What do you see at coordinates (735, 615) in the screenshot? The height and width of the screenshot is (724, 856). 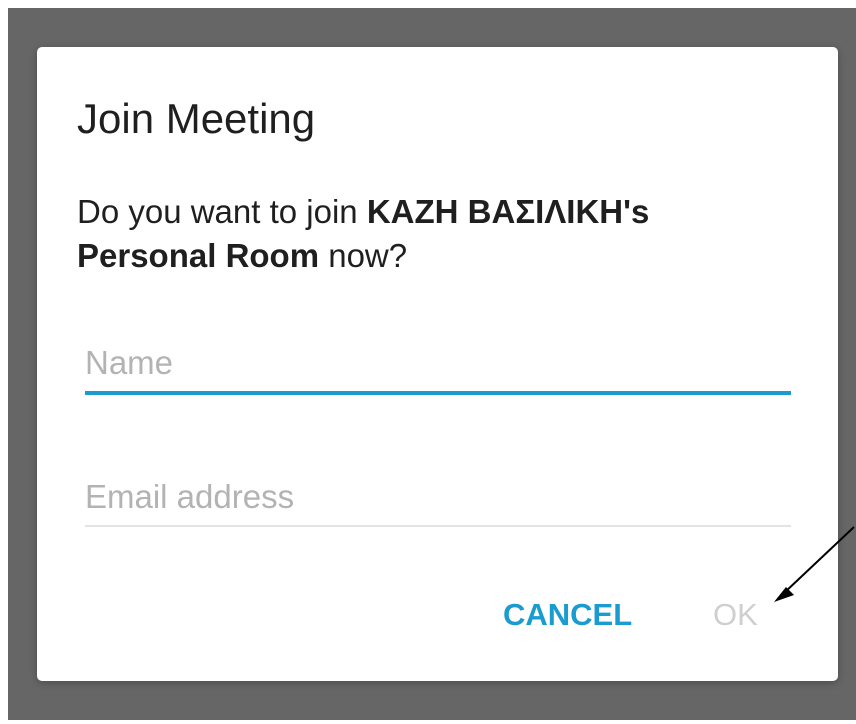 I see `ok-button: OK` at bounding box center [735, 615].